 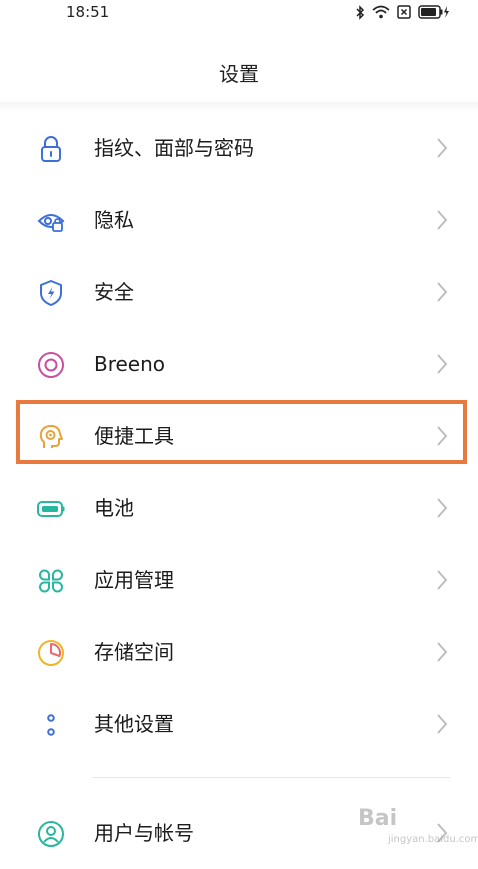 I want to click on settings-item-label: 其他设置, so click(x=134, y=724).